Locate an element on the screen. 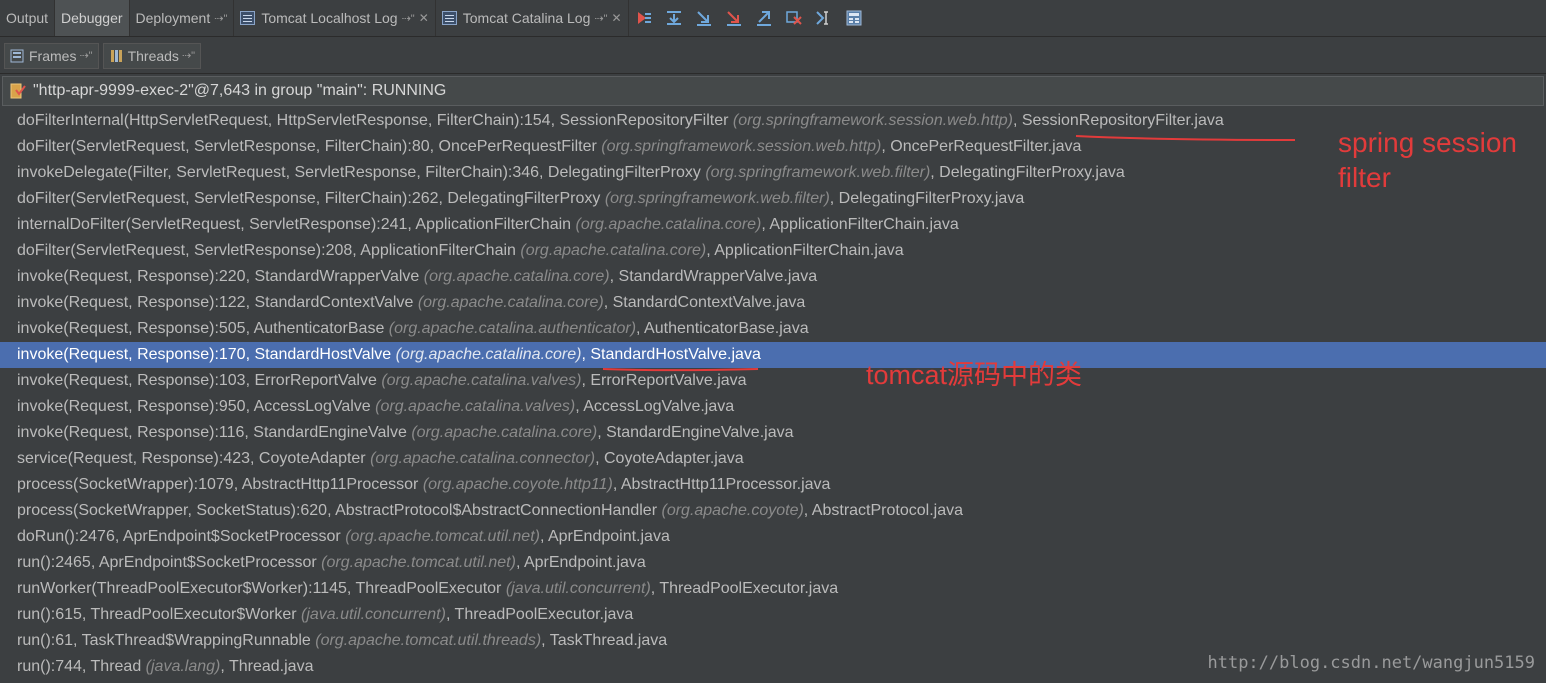 The width and height of the screenshot is (1546, 683). annotation-tomcat: tomcat源码中的类 is located at coordinates (974, 375).